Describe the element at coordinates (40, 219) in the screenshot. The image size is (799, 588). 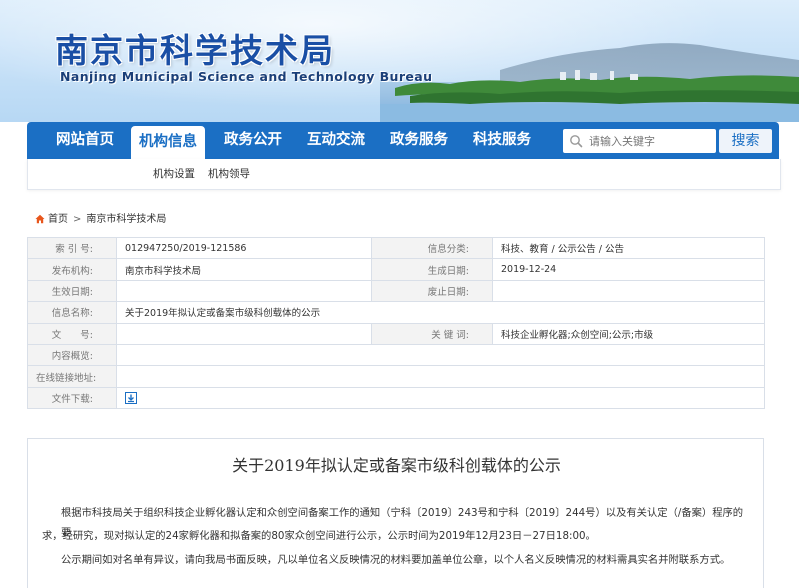
I see `home-icon` at that location.